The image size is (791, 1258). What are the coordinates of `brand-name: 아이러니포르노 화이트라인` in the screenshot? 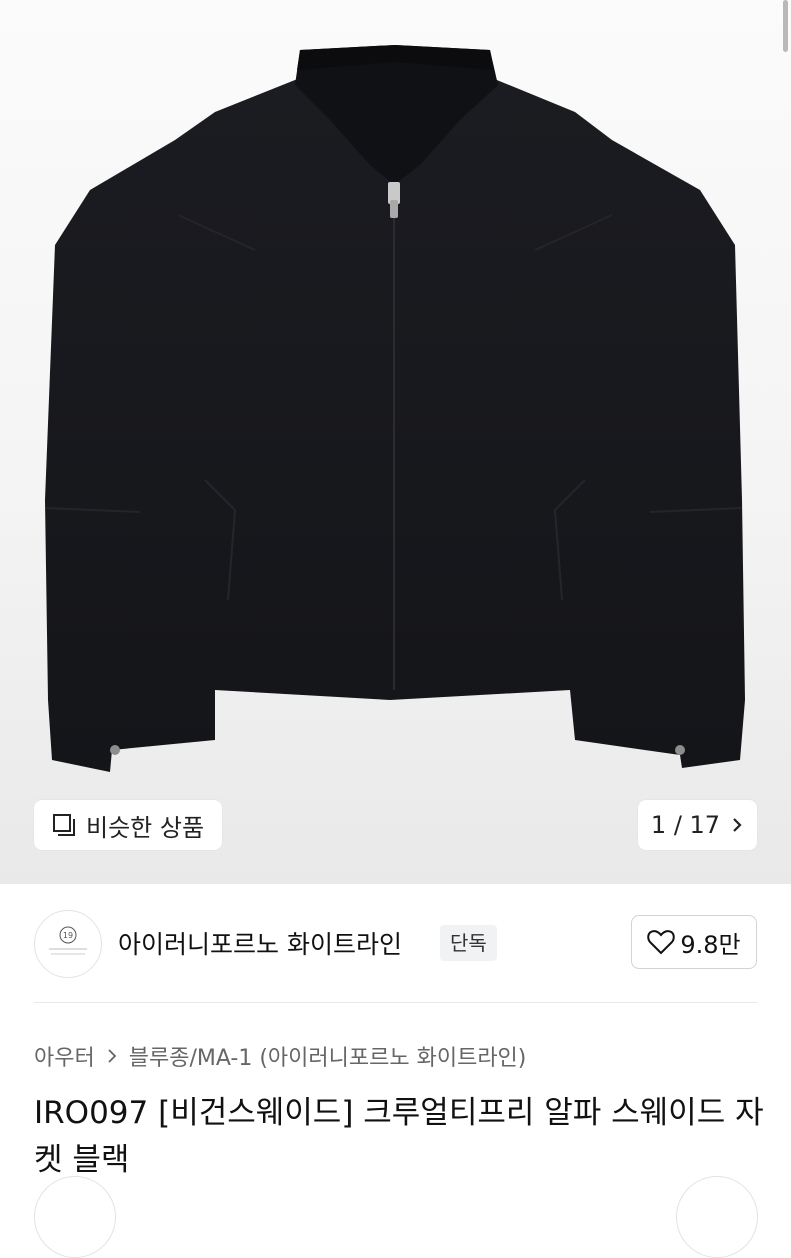 It's located at (260, 943).